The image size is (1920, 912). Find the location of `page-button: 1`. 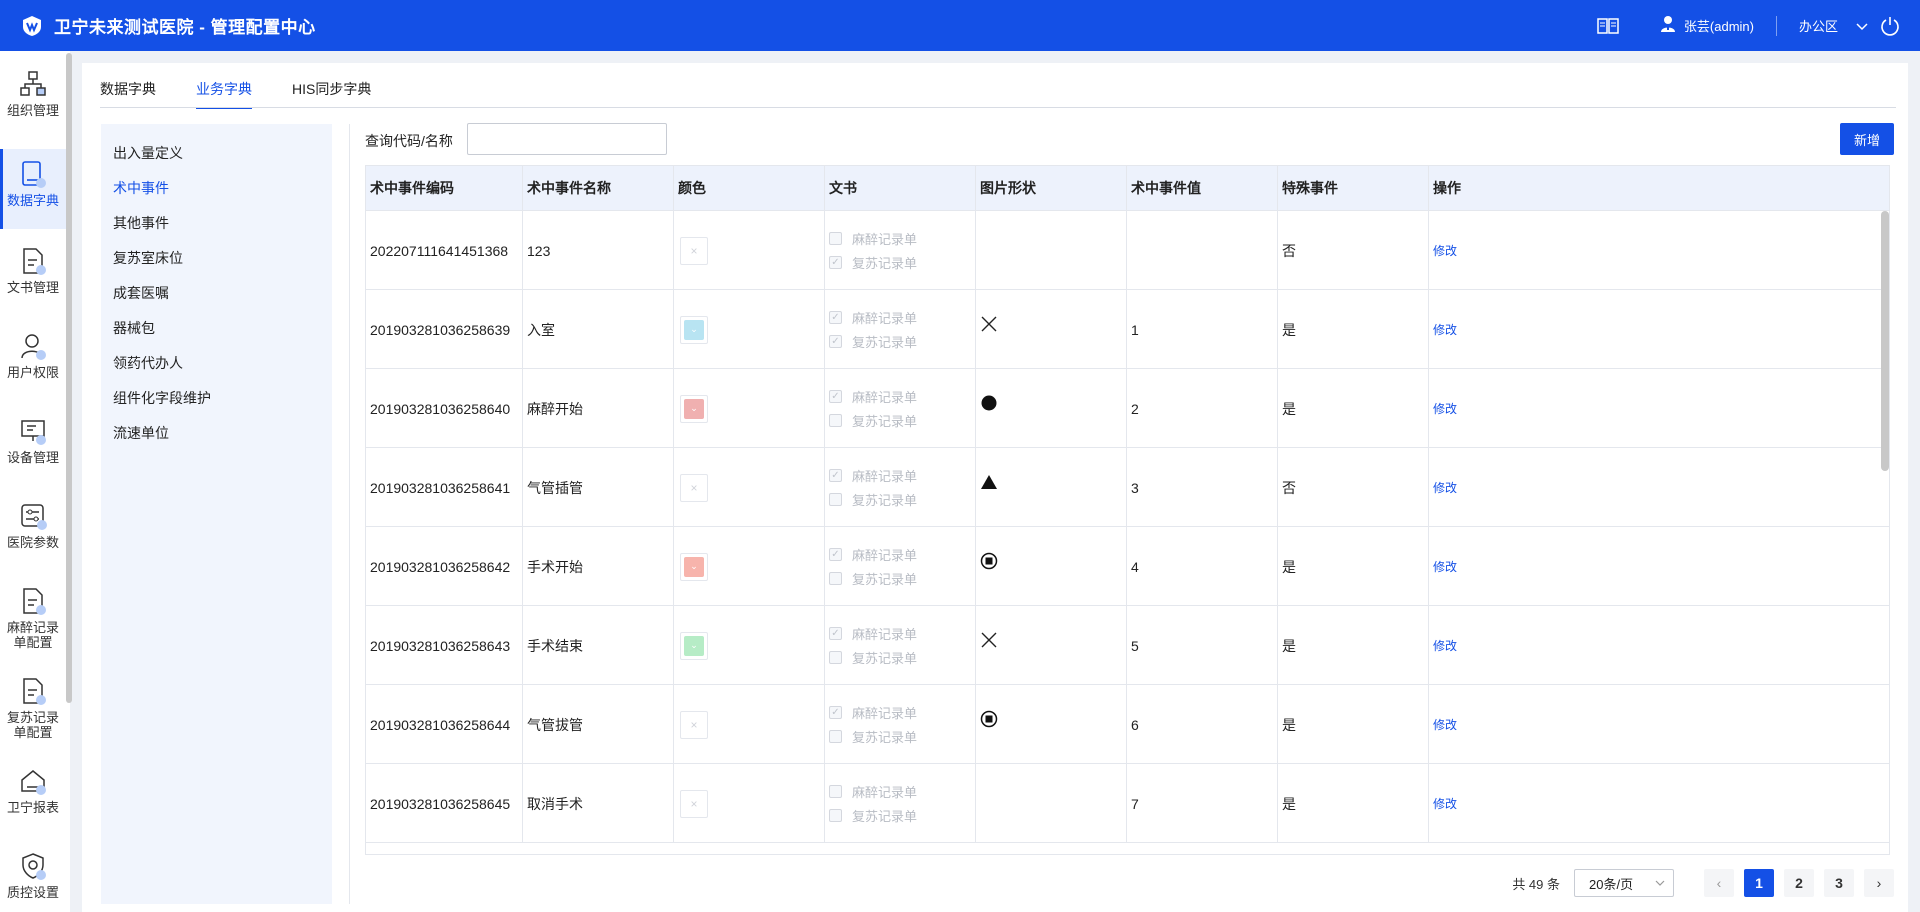

page-button: 1 is located at coordinates (1759, 883).